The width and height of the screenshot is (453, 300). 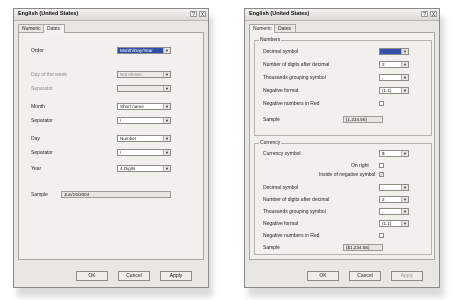 I want to click on digits-after-decimal-combo: 2 ▼, so click(x=394, y=64).